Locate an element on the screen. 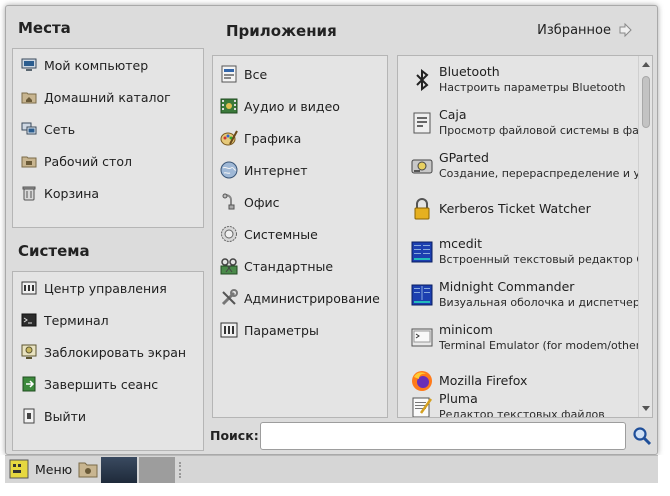 Image resolution: width=670 pixels, height=496 pixels. pluma-icon is located at coordinates (422, 406).